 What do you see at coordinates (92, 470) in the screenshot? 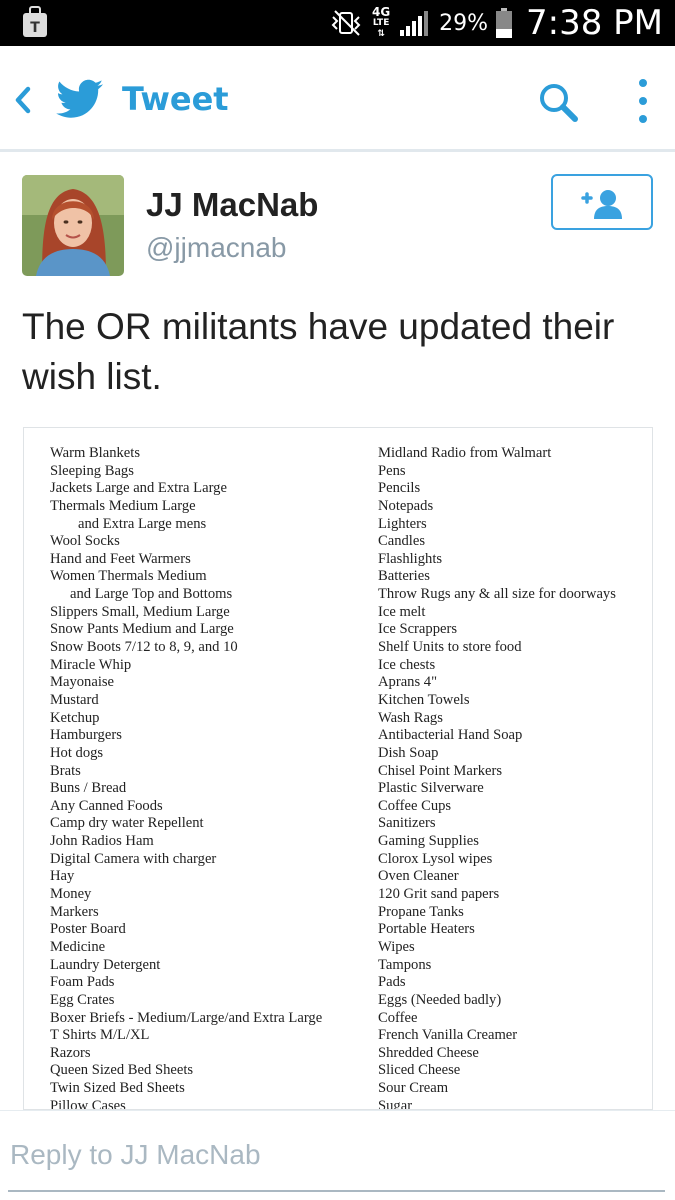
I see `list-item: Sleeping Bags` at bounding box center [92, 470].